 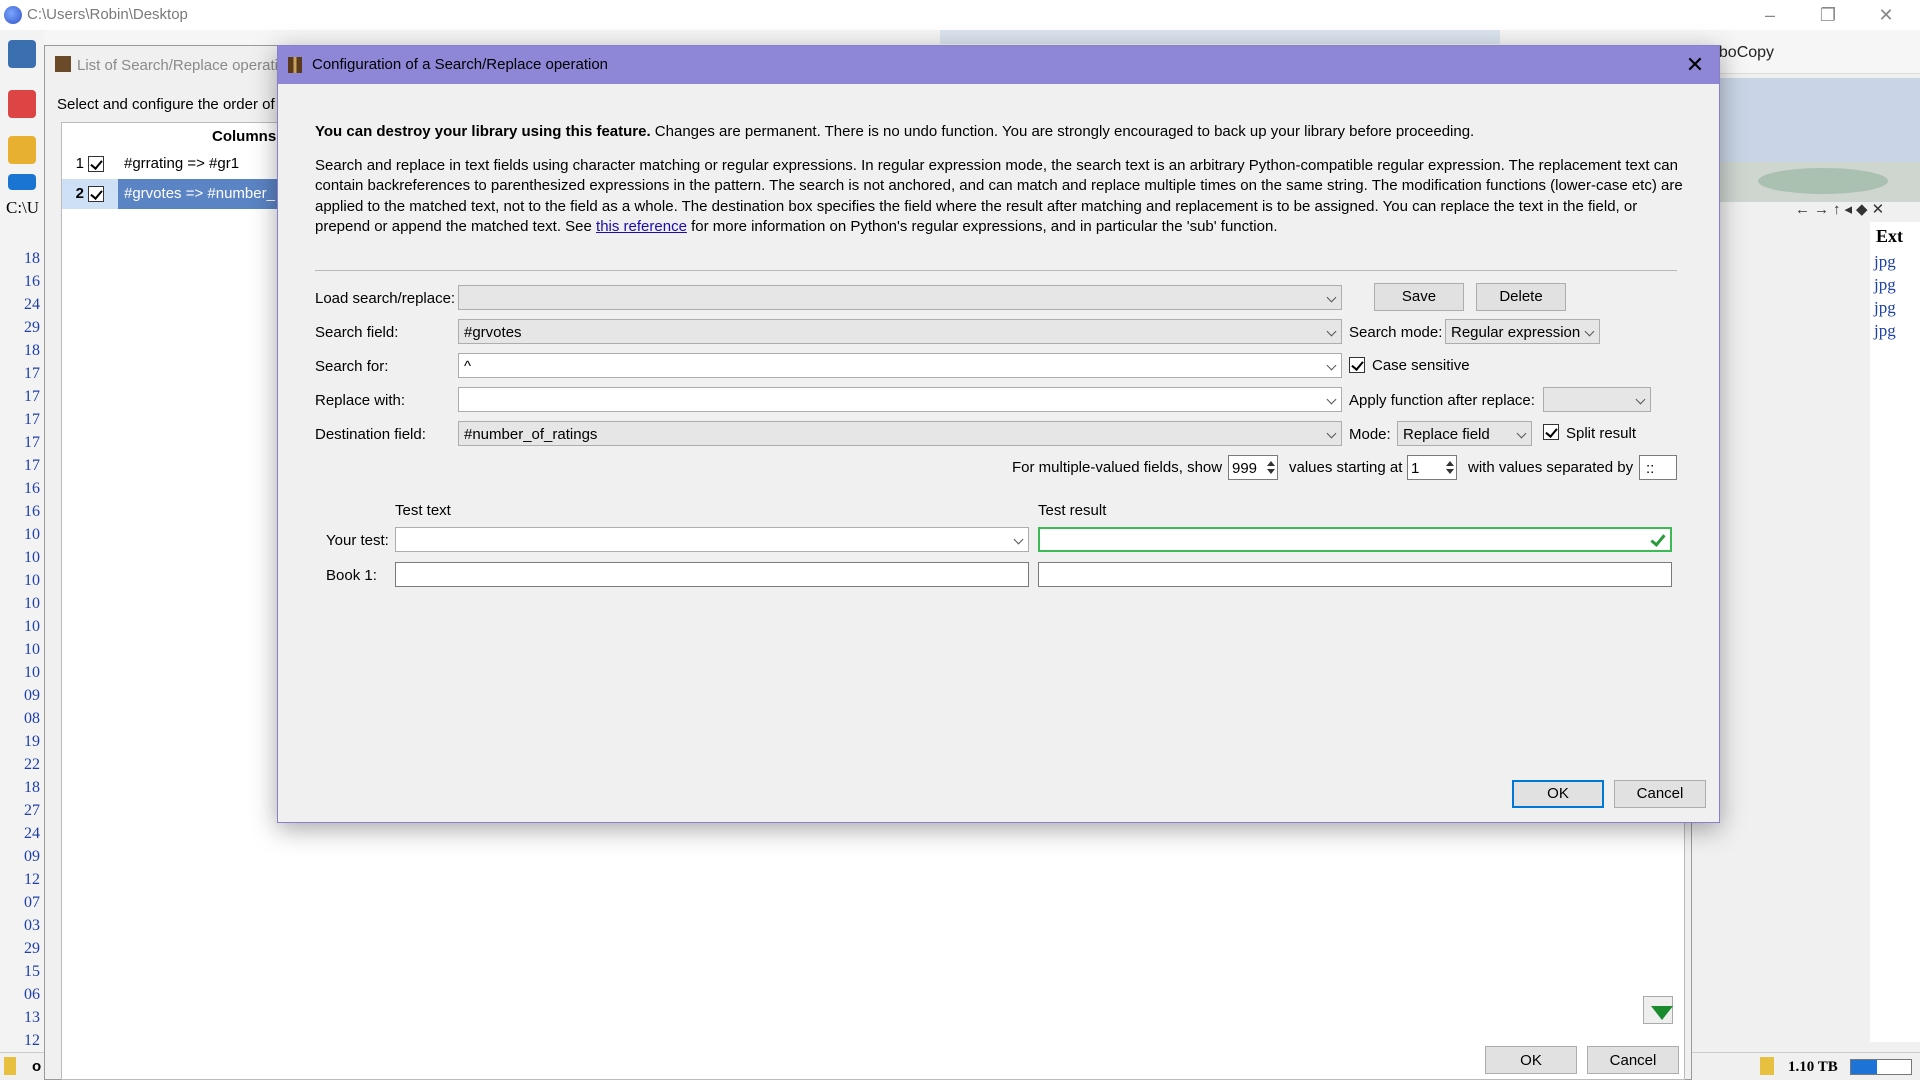 I want to click on row-number: 2, so click(x=79, y=193).